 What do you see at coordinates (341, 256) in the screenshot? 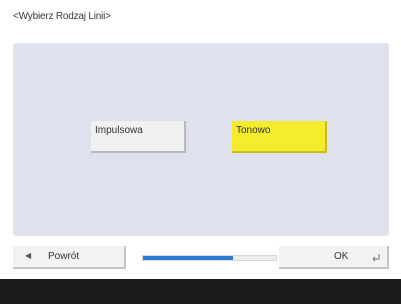
I see `ok-button-label: OK` at bounding box center [341, 256].